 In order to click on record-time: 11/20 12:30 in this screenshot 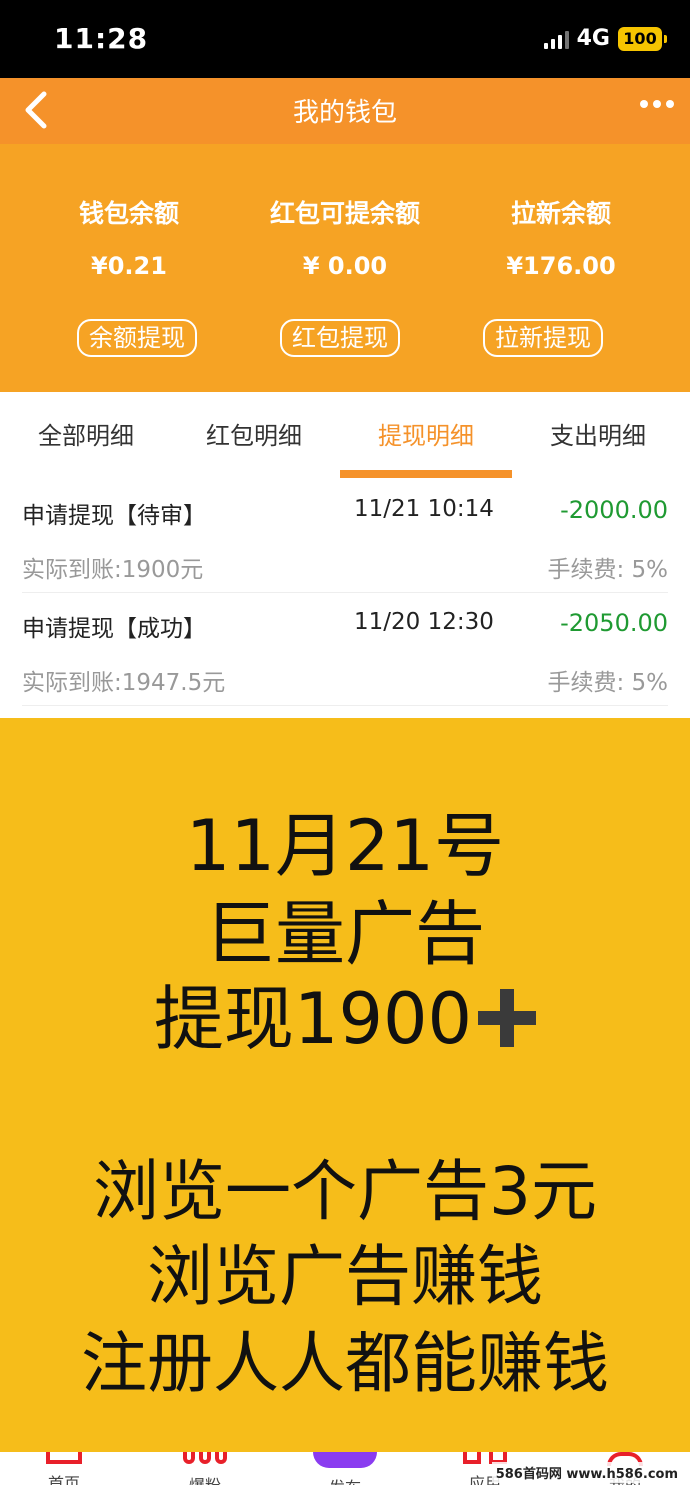, I will do `click(424, 622)`.